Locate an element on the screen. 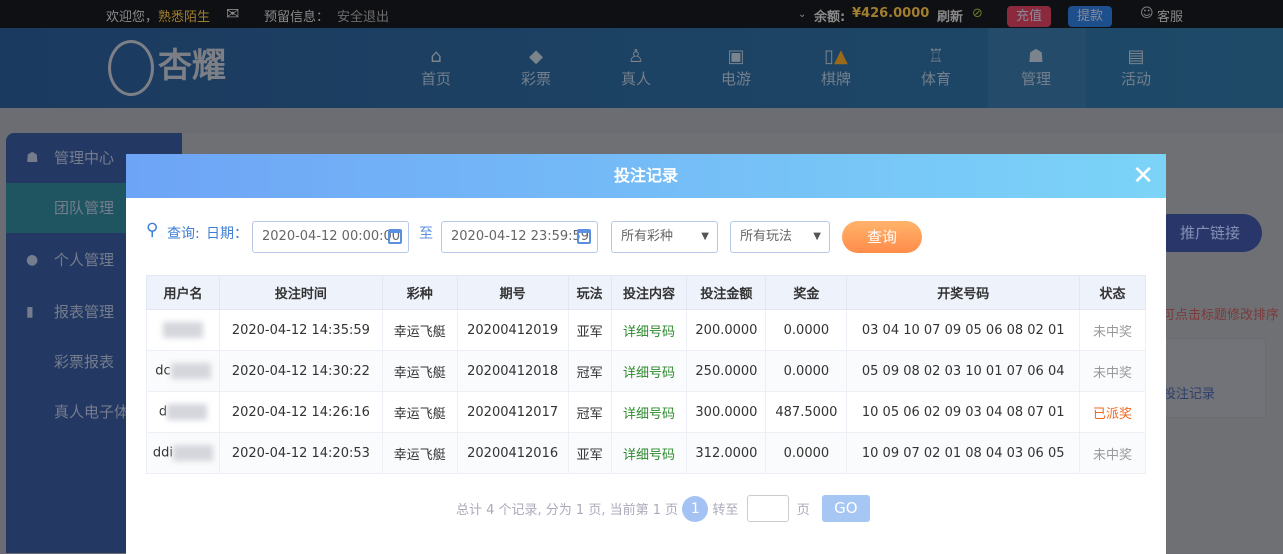  cell-amount: 300.0000 is located at coordinates (726, 412).